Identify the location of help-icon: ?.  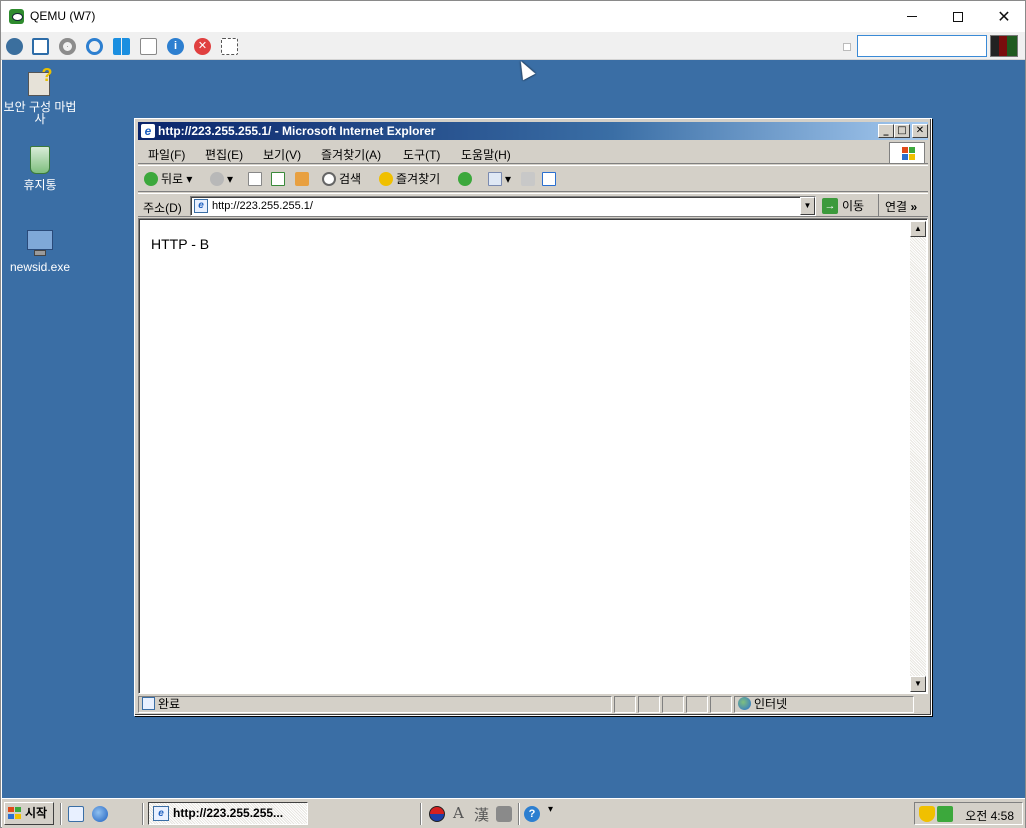
(532, 814).